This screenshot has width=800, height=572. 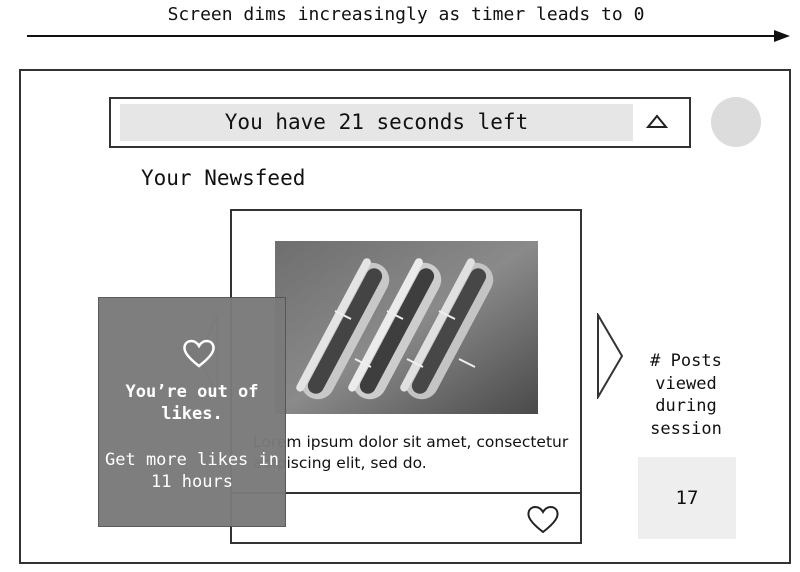 I want to click on timer-text: You have 21 seconds left, so click(x=376, y=122).